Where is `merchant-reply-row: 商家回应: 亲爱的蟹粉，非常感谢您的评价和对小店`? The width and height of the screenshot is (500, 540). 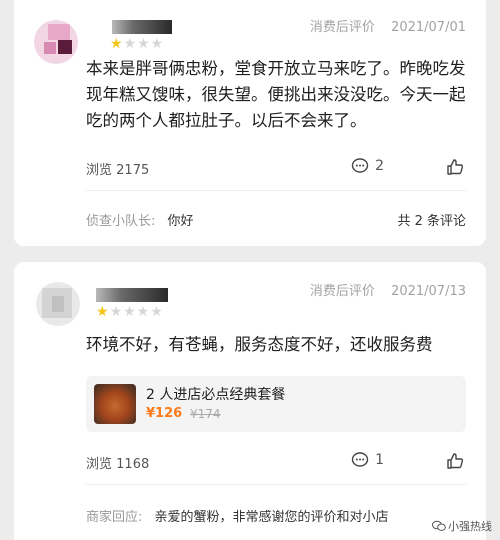 merchant-reply-row: 商家回应: 亲爱的蟹粉，非常感谢您的评价和对小店 is located at coordinates (276, 515).